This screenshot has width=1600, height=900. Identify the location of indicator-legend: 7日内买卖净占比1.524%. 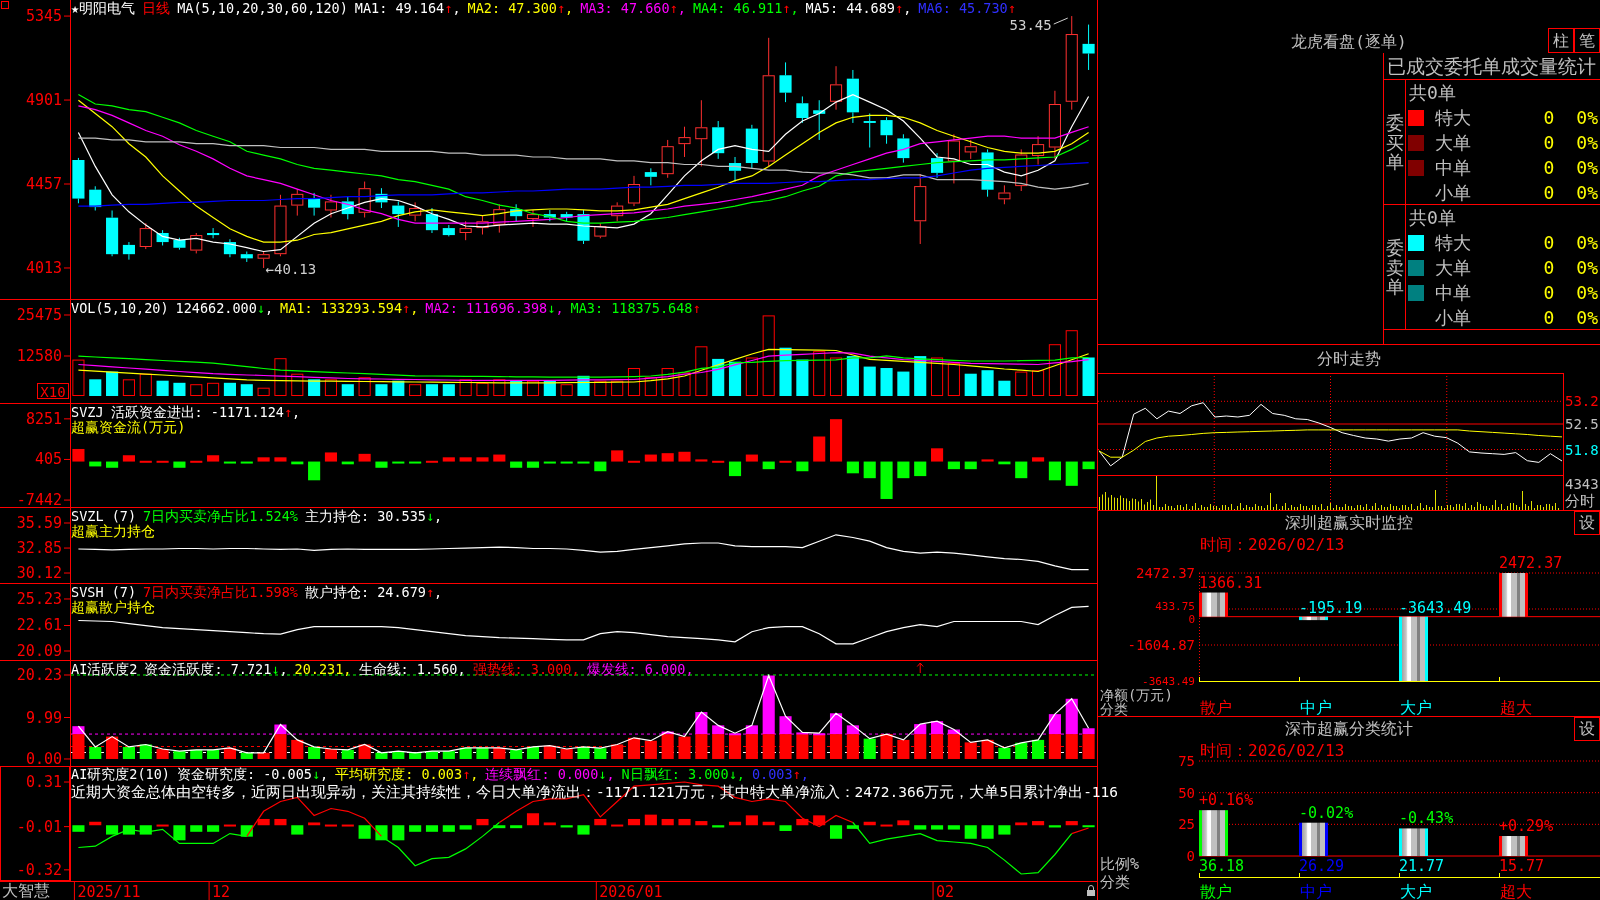
(220, 516).